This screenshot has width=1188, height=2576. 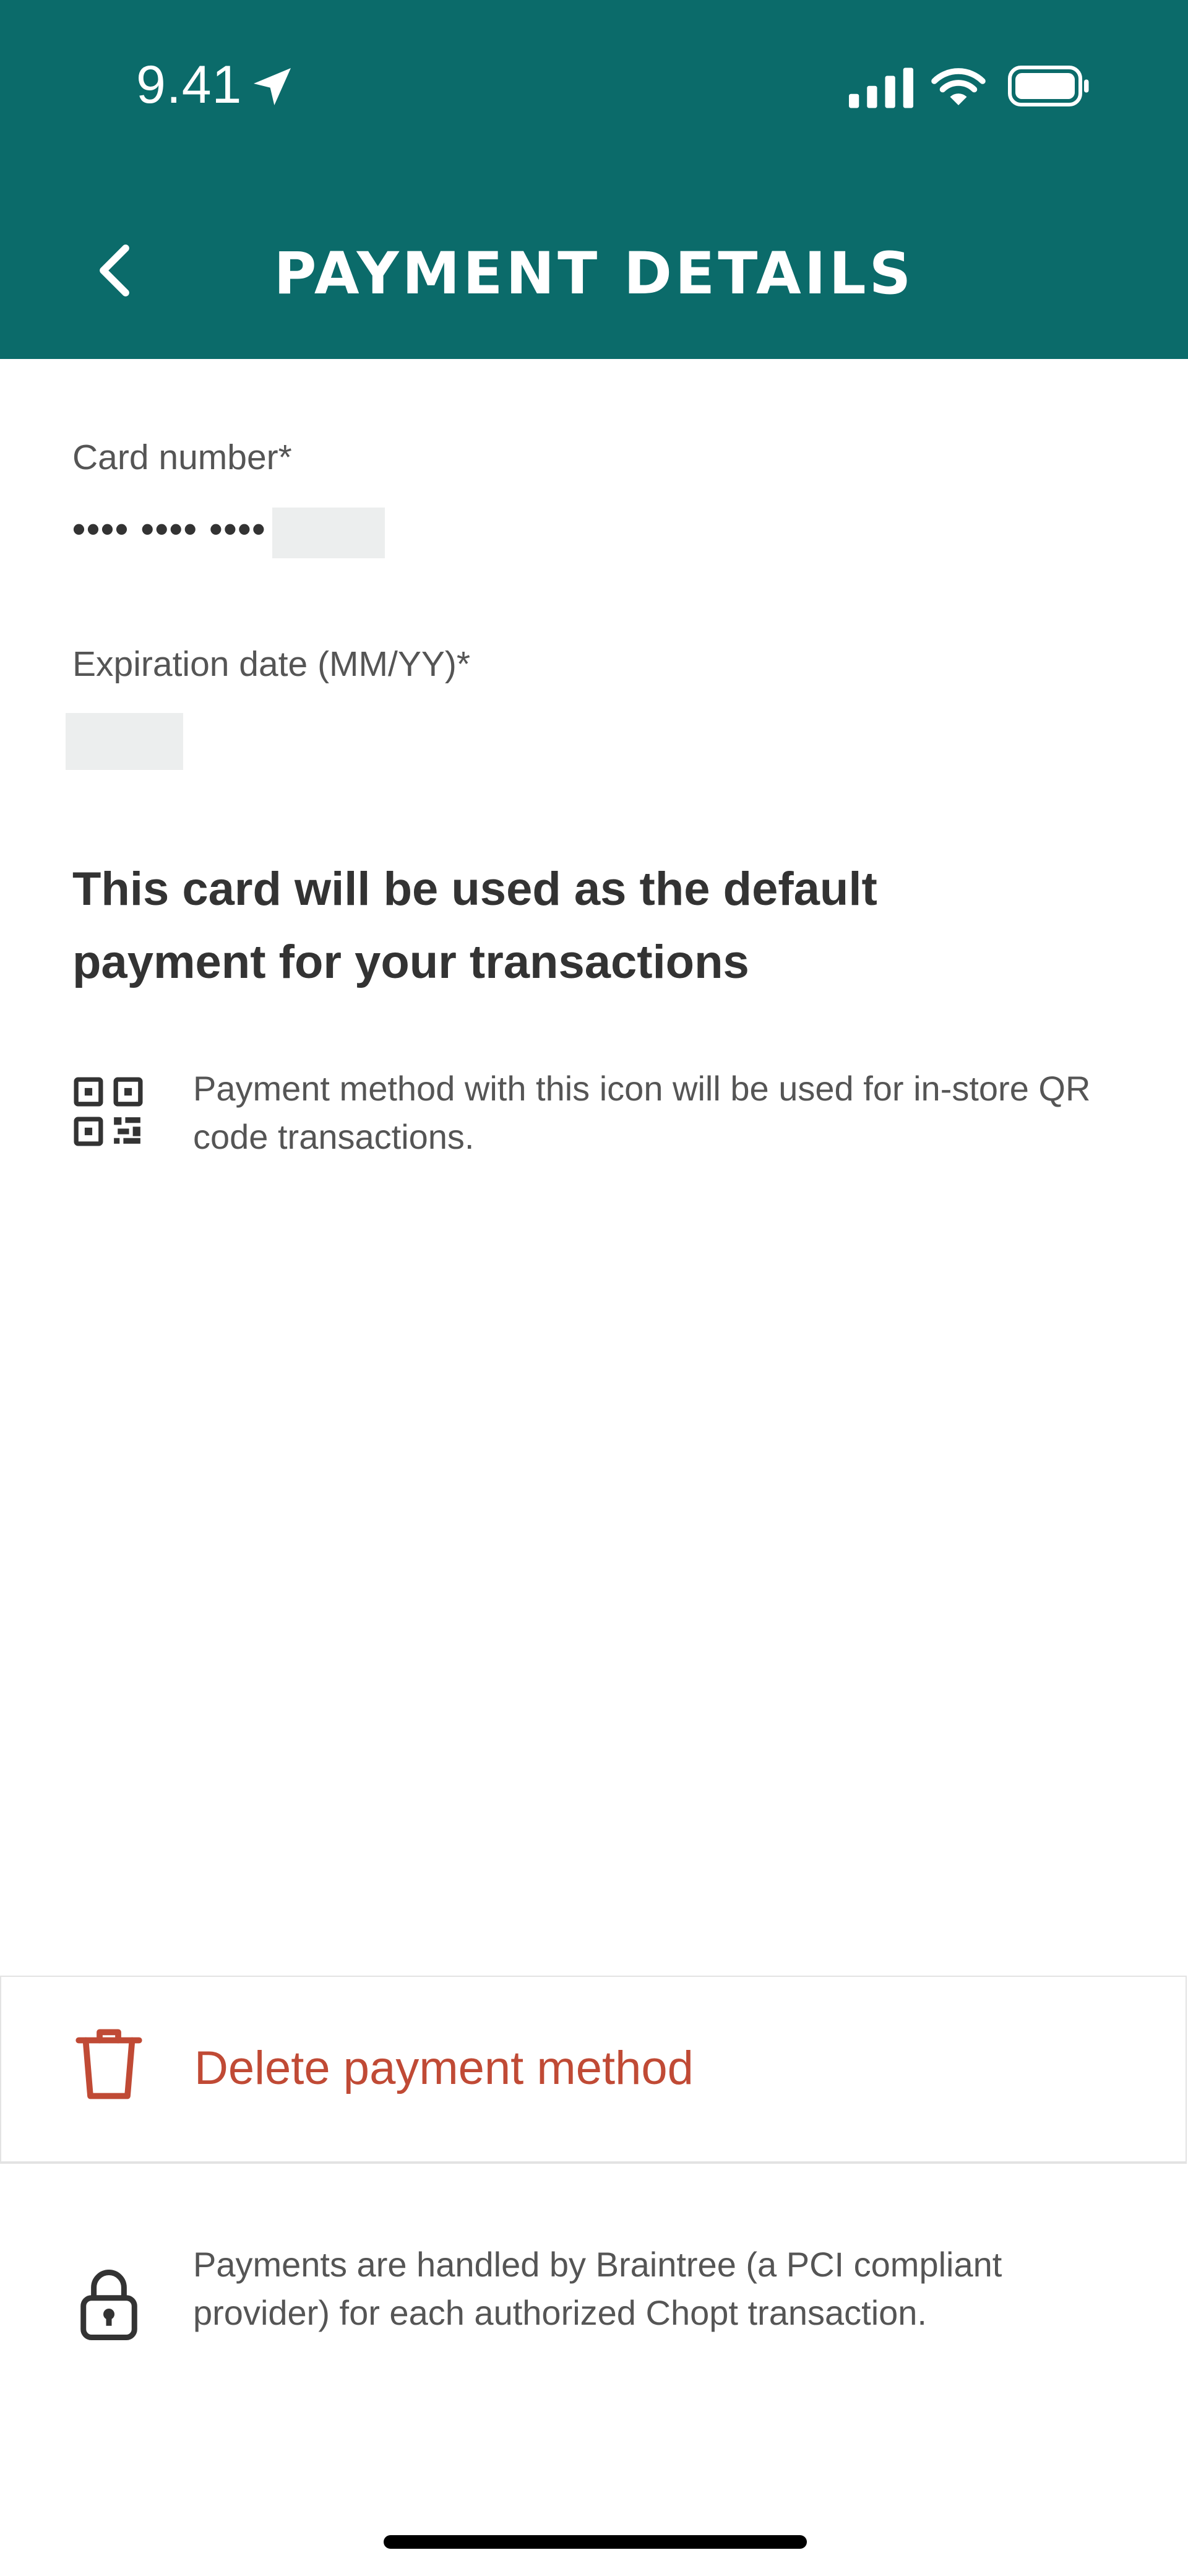 I want to click on trash-icon, so click(x=109, y=2064).